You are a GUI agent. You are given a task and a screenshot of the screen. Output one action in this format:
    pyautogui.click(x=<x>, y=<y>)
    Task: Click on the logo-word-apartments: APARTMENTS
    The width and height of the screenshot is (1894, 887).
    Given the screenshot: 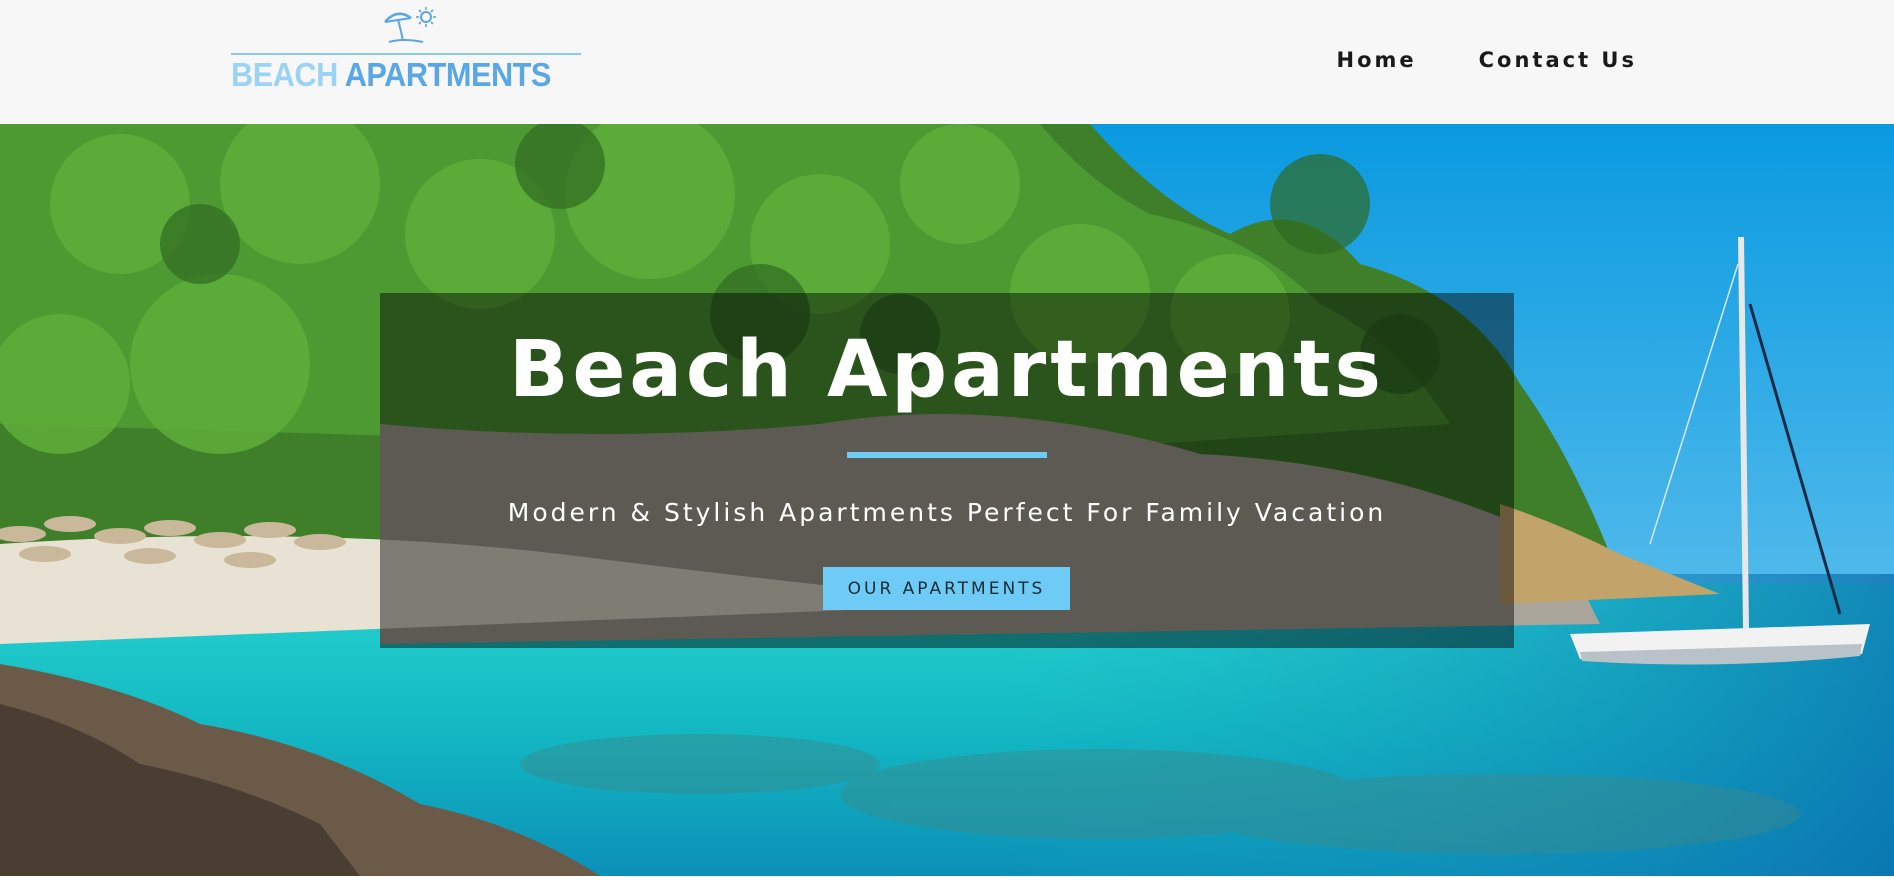 What is the action you would take?
    pyautogui.click(x=448, y=74)
    